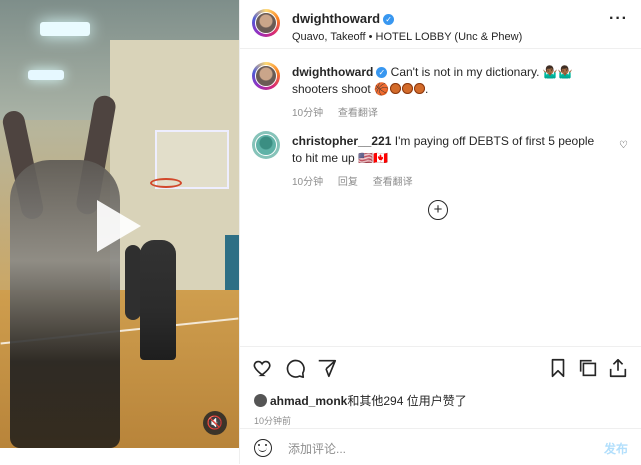  I want to click on basketball-rim, so click(166, 183).